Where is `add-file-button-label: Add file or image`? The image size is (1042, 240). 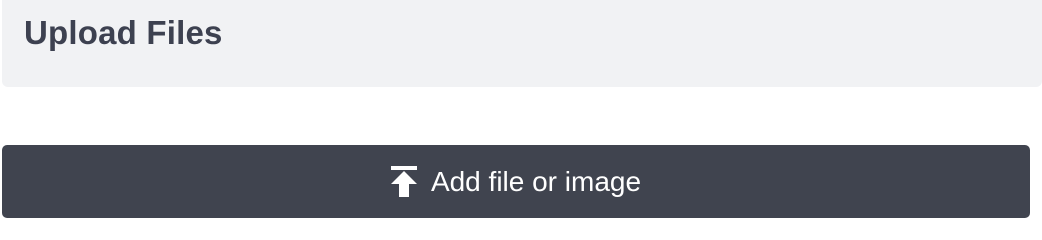 add-file-button-label: Add file or image is located at coordinates (536, 181).